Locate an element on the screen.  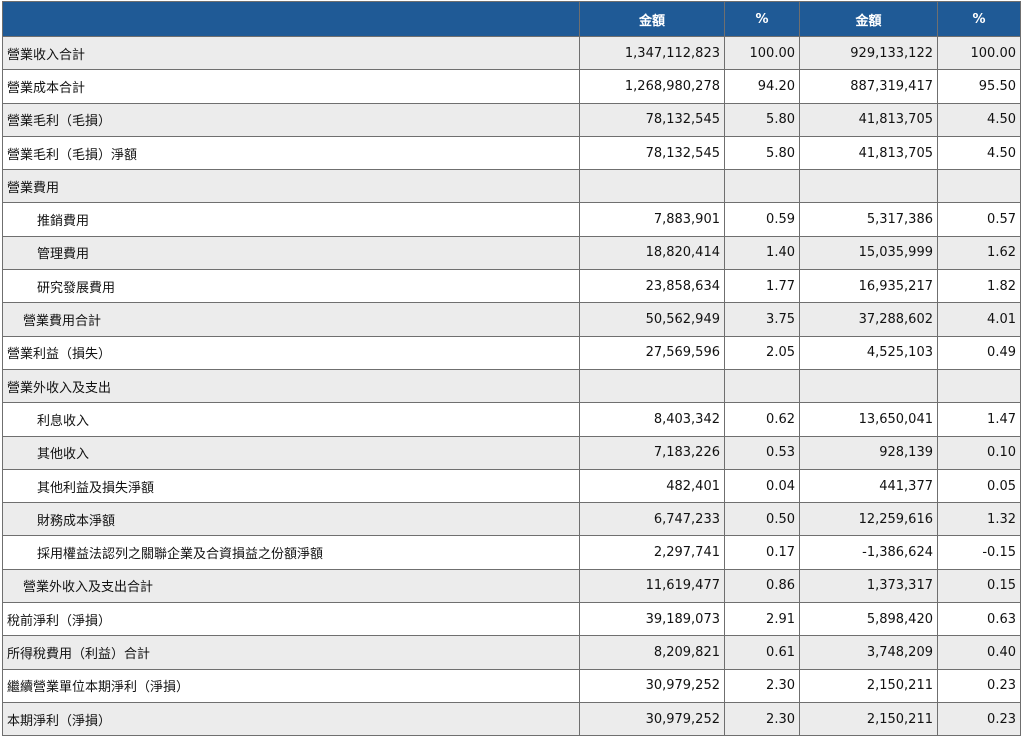
table-row: 營業毛利（毛損） 78,132,545 5.80 41,813,705 4.50 is located at coordinates (511, 119).